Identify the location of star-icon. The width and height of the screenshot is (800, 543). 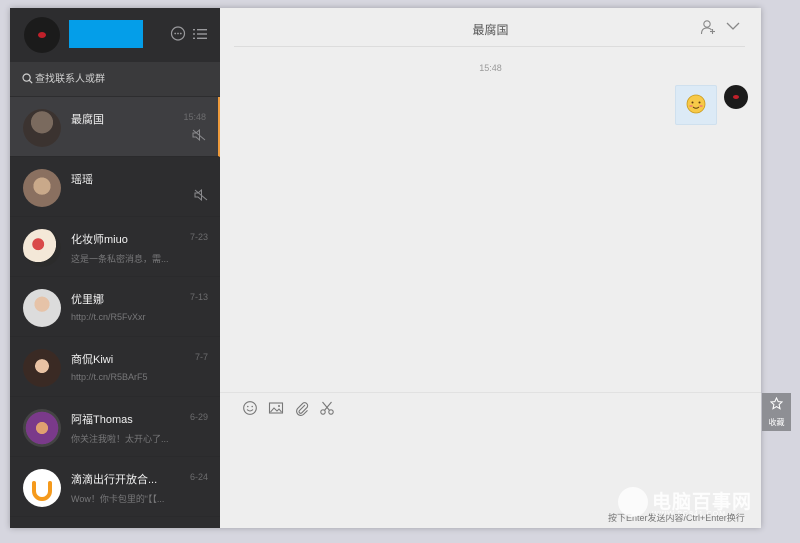
(776, 403).